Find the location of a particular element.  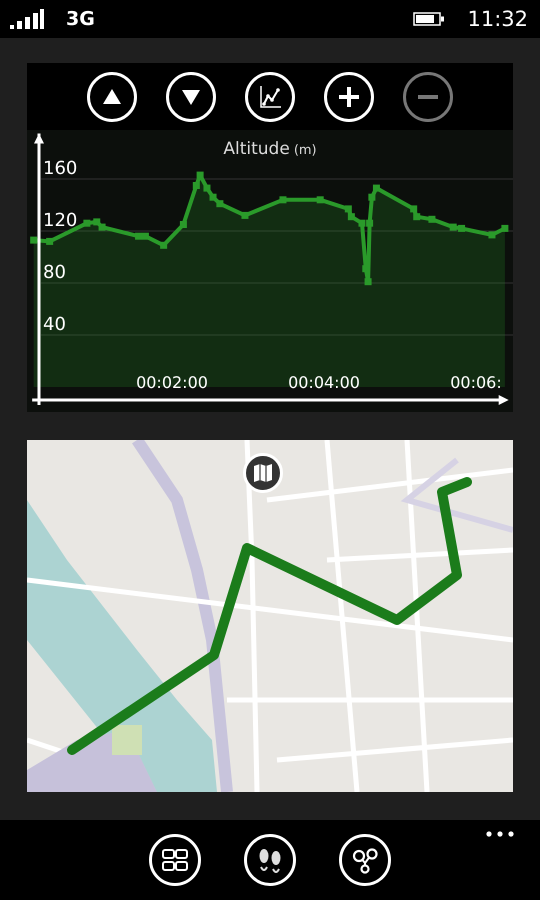

more-button is located at coordinates (500, 834).